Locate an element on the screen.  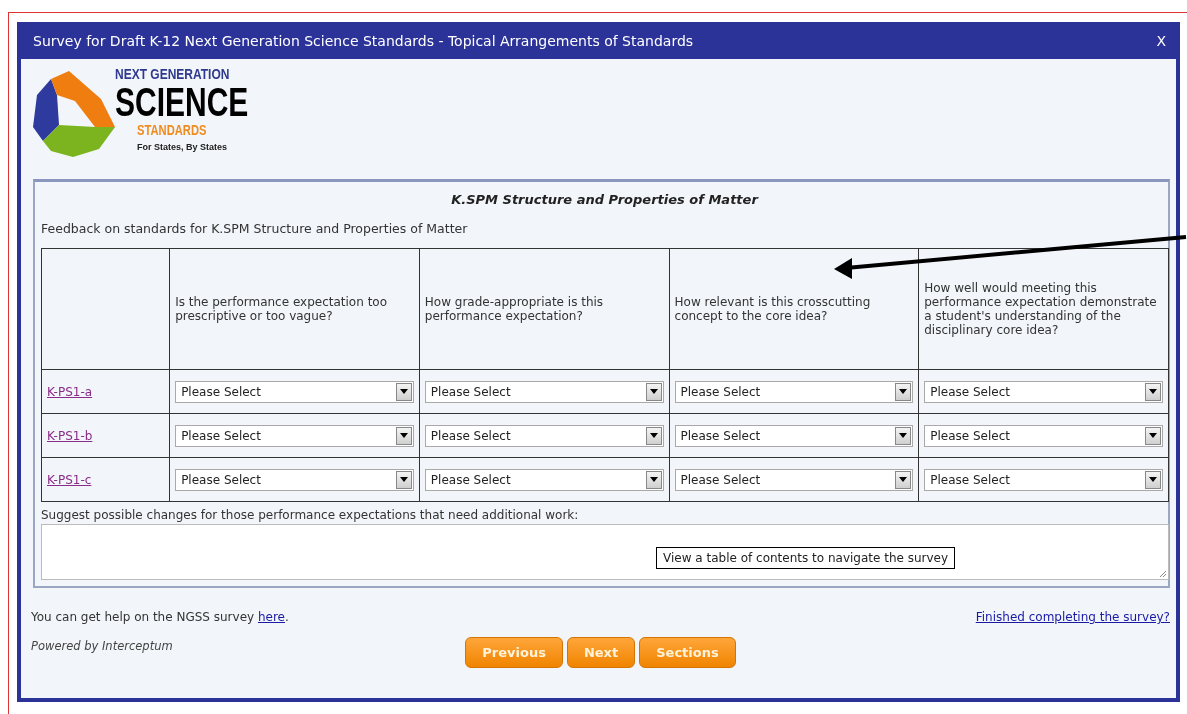
logo-text: NEXT GENERATION is located at coordinates (172, 73).